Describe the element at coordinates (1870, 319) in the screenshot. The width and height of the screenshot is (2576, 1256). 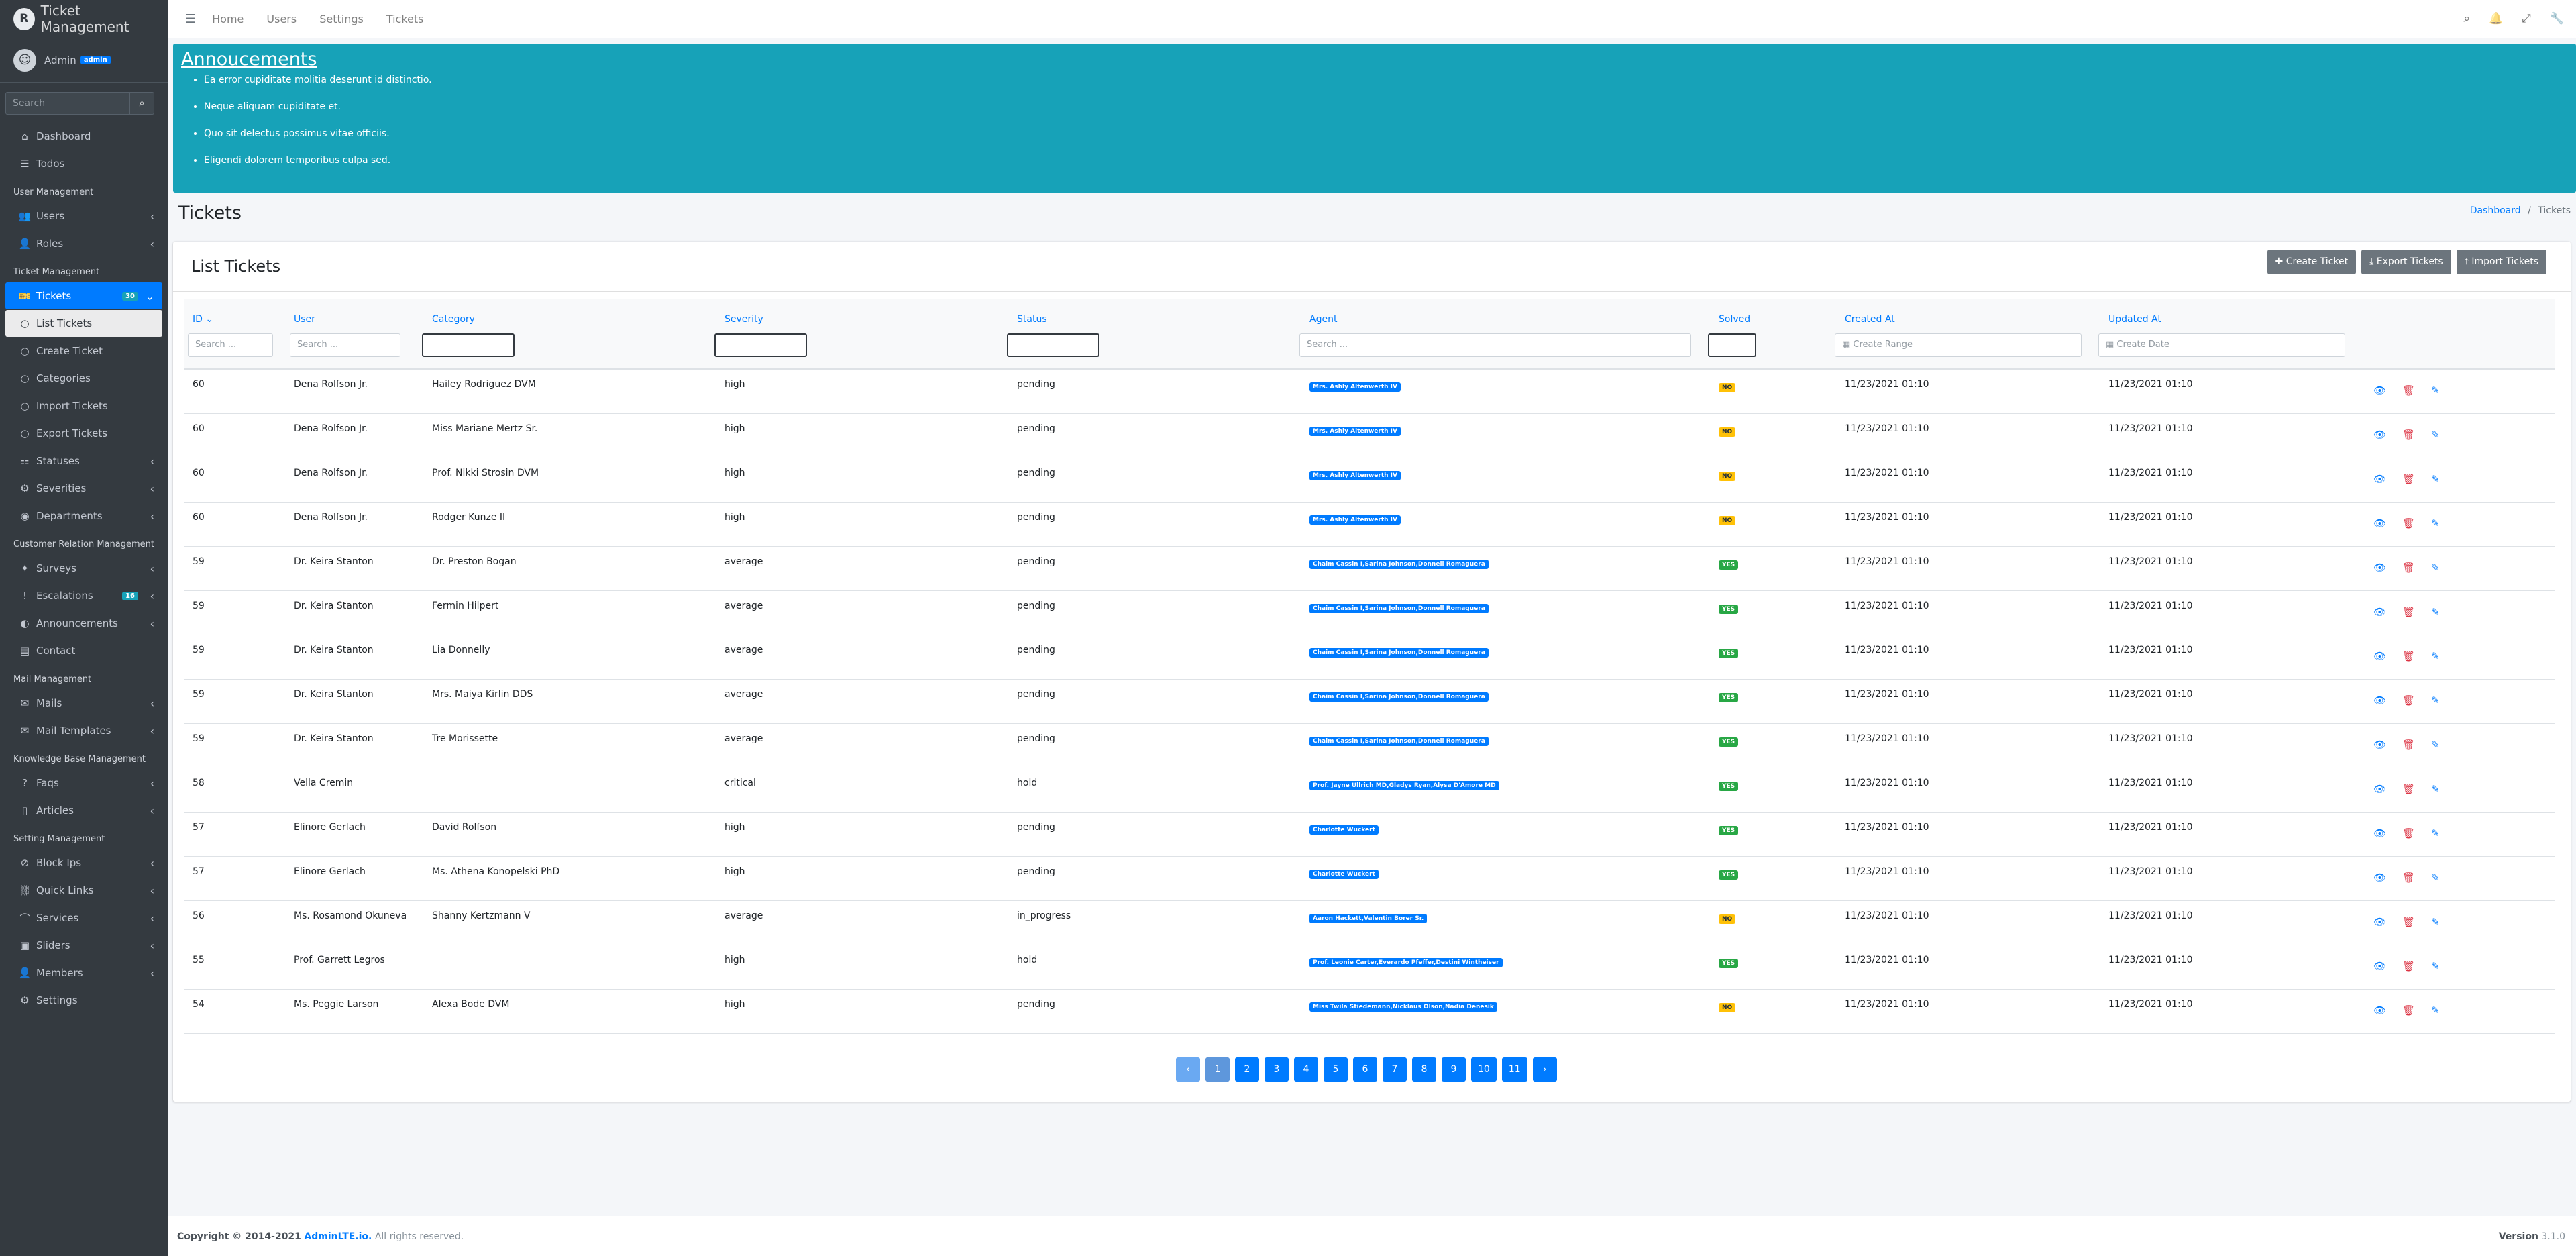
I see `column-header-created-at: Created At` at that location.